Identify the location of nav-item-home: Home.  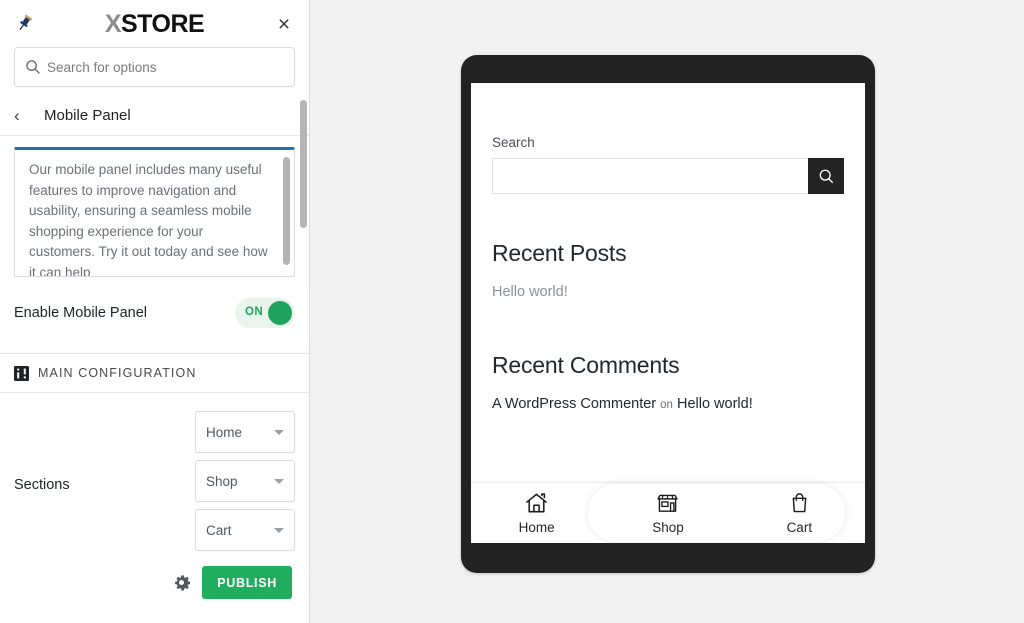
(536, 513).